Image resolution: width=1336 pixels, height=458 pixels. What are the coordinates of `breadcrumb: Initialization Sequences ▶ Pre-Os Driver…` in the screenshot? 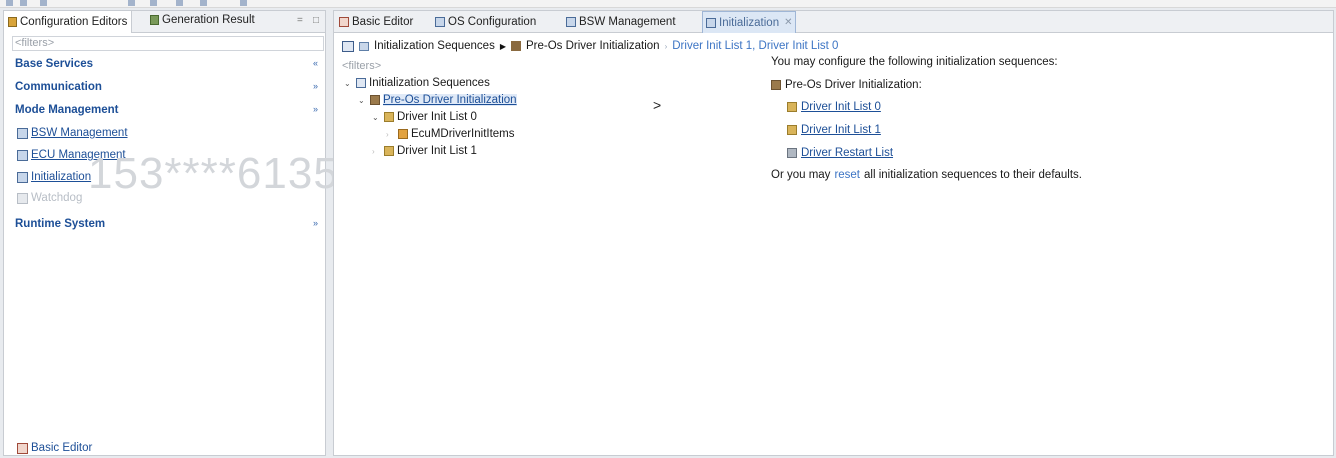 It's located at (590, 46).